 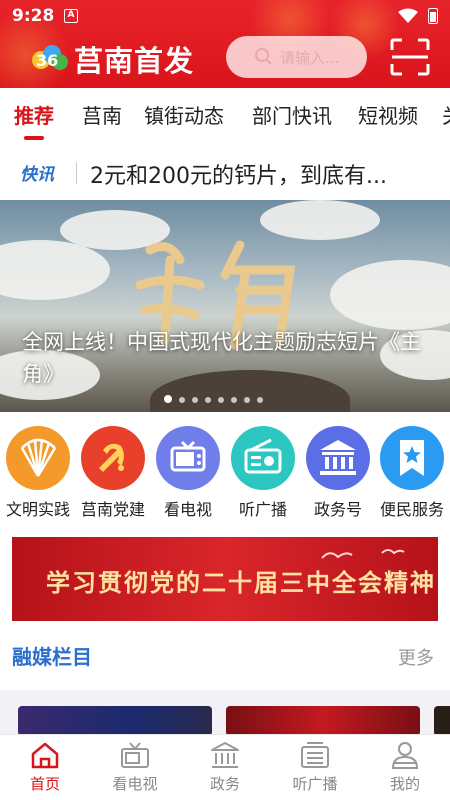 What do you see at coordinates (337, 509) in the screenshot?
I see `quick-link-label: 政务号` at bounding box center [337, 509].